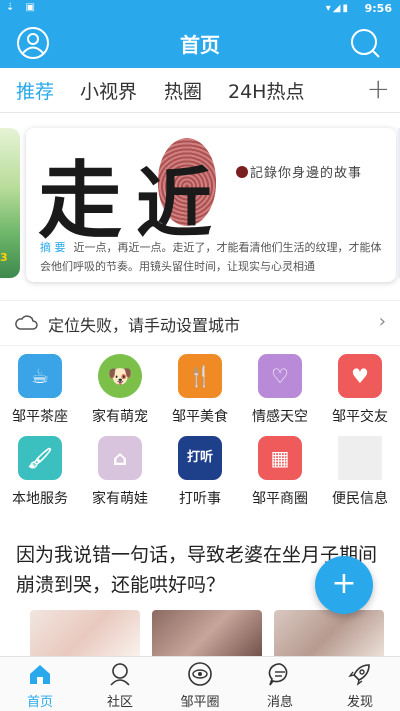 This screenshot has height=711, width=400. Describe the element at coordinates (337, 8) in the screenshot. I see `signal-wifi-battery-icon: ▾◢▮` at that location.